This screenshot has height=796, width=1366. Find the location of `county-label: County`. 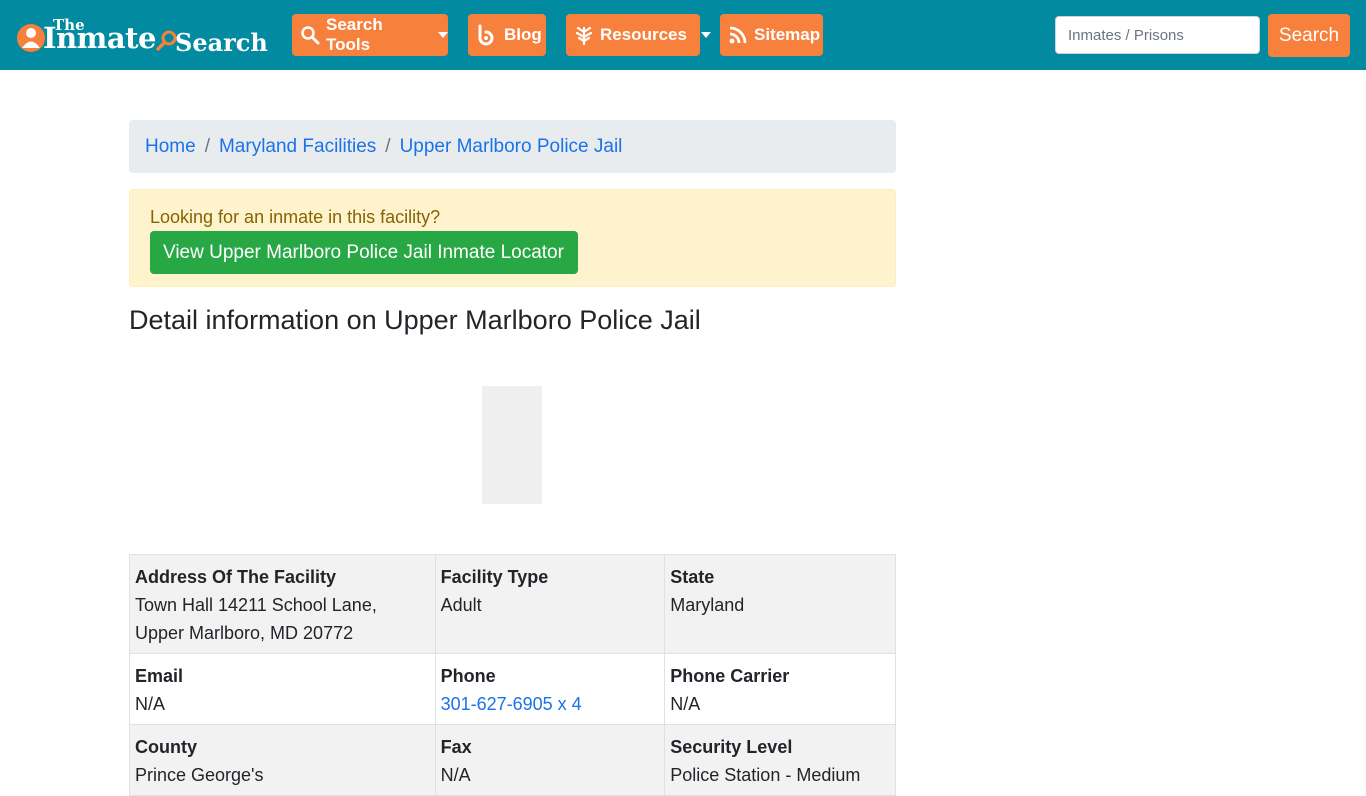

county-label: County is located at coordinates (166, 747).